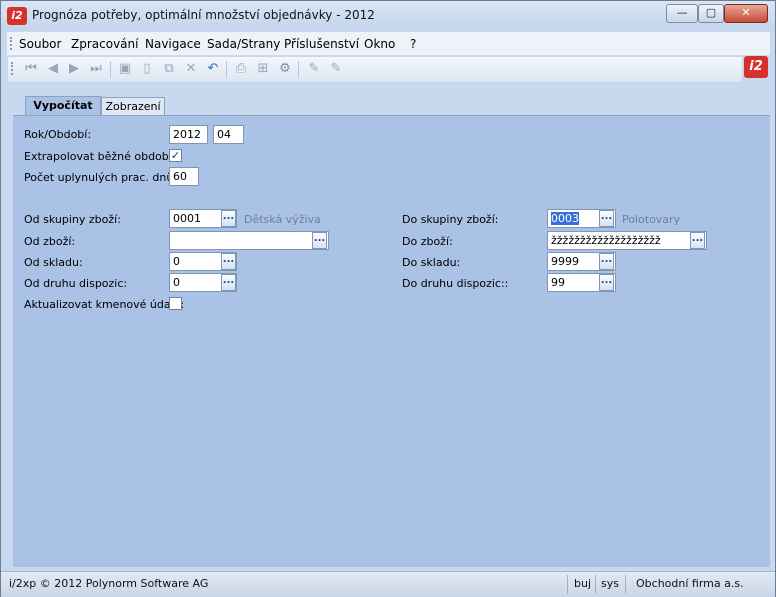  What do you see at coordinates (610, 583) in the screenshot?
I see `status-system: sys` at bounding box center [610, 583].